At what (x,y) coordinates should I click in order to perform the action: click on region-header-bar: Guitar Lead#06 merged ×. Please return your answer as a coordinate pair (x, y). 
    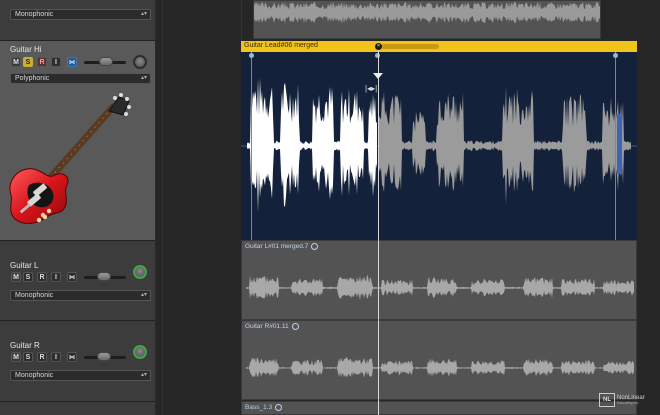
    Looking at the image, I should click on (439, 46).